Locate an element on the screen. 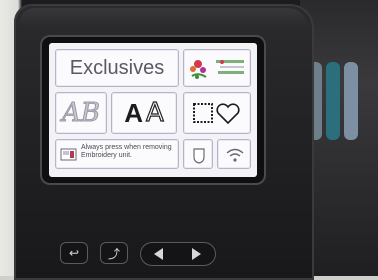 This screenshot has width=378, height=280. hardware-controls: ↩ ⤴ is located at coordinates (140, 256).